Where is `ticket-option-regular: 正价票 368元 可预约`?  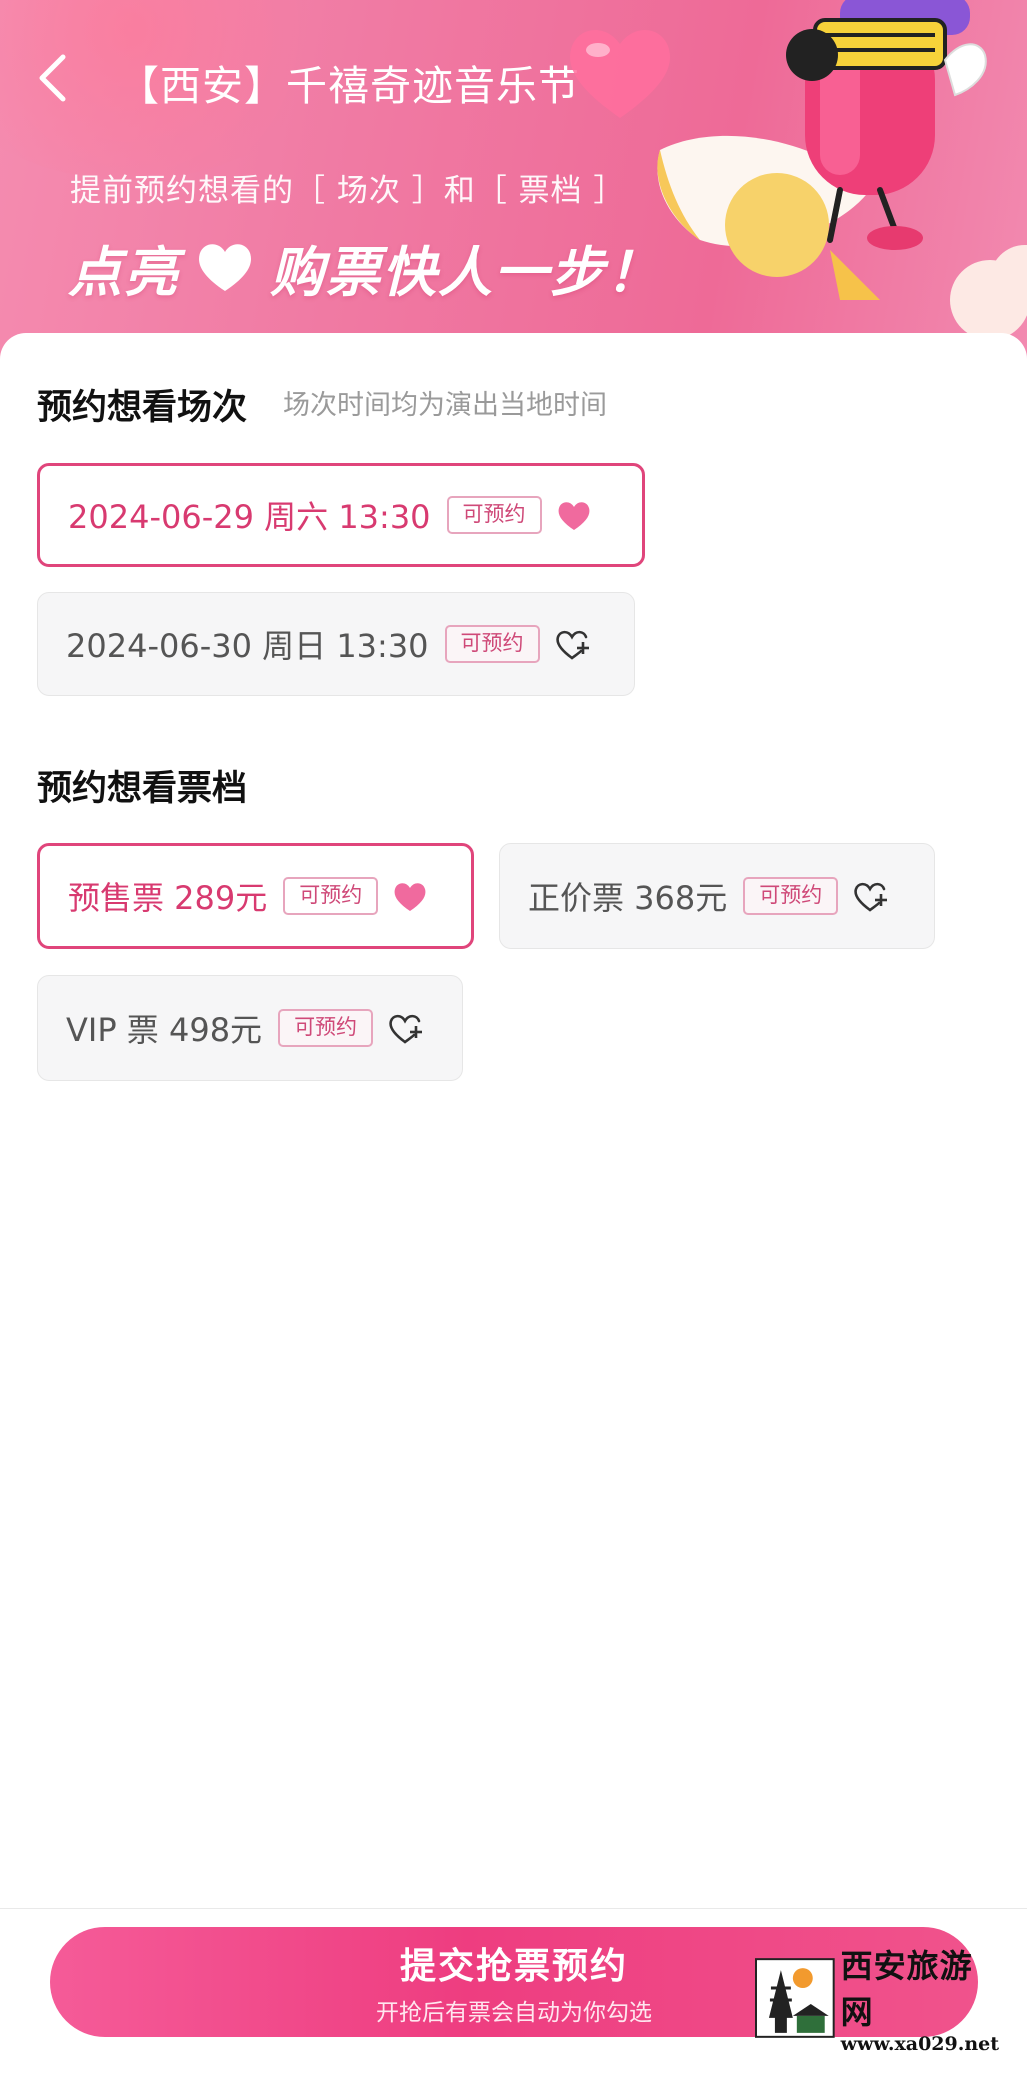
ticket-option-regular: 正价票 368元 可预约 is located at coordinates (717, 896).